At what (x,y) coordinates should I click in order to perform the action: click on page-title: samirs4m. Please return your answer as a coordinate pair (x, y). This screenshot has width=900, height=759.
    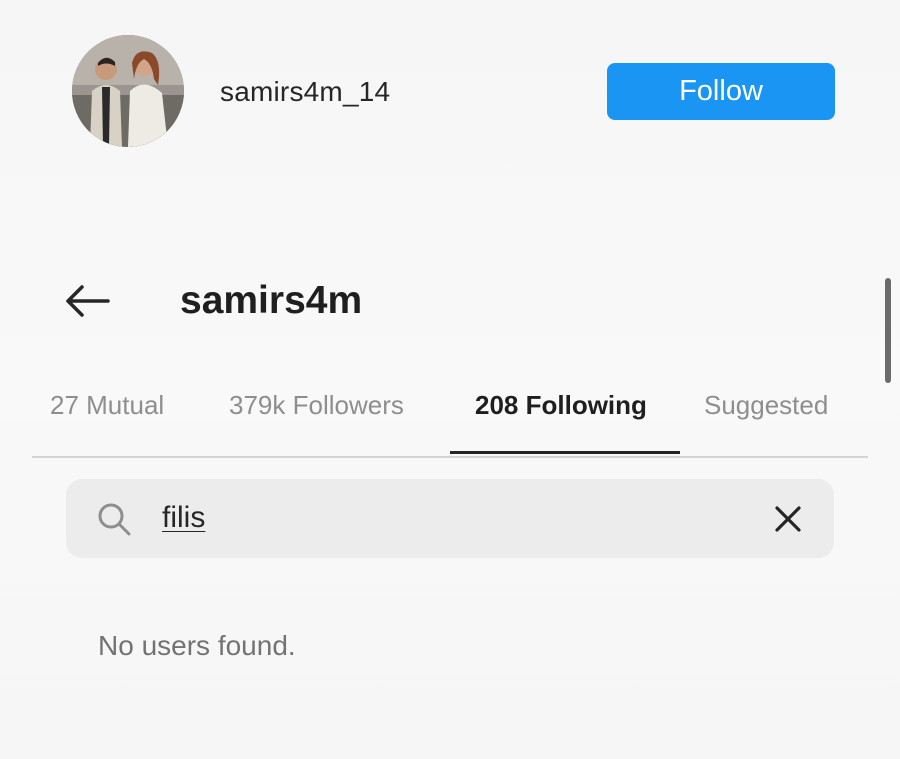
    Looking at the image, I should click on (271, 300).